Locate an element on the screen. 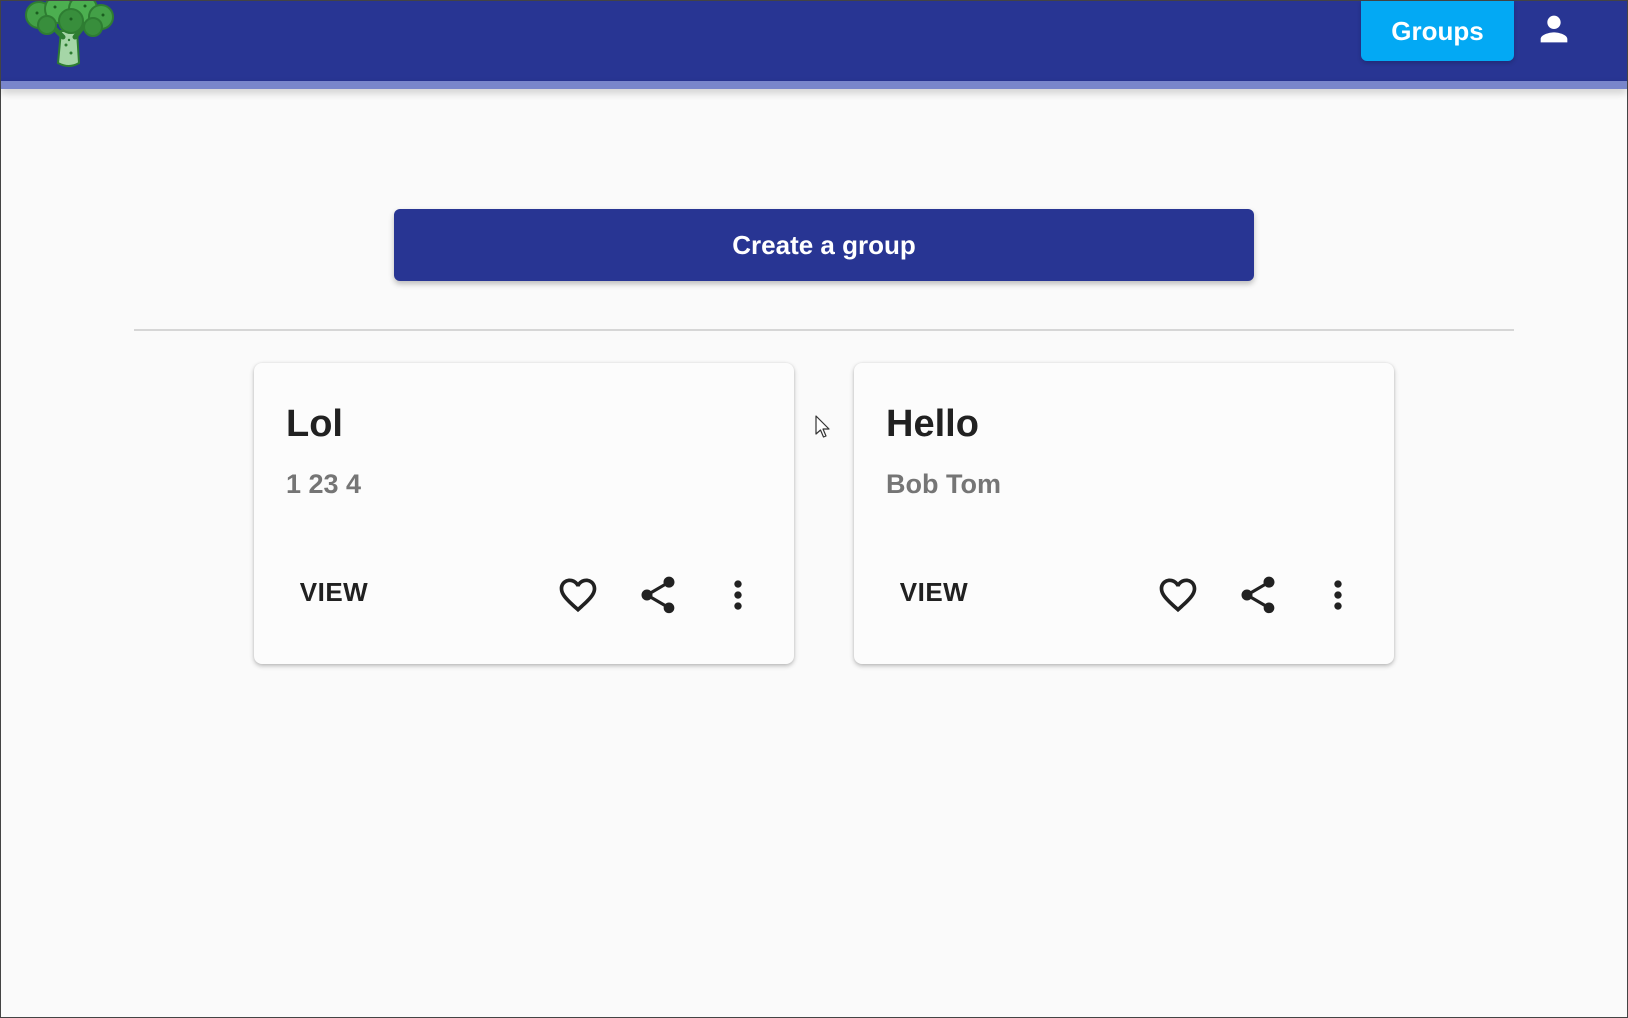 This screenshot has width=1628, height=1018. group-card: Lol 1 23 4 VIEW is located at coordinates (524, 513).